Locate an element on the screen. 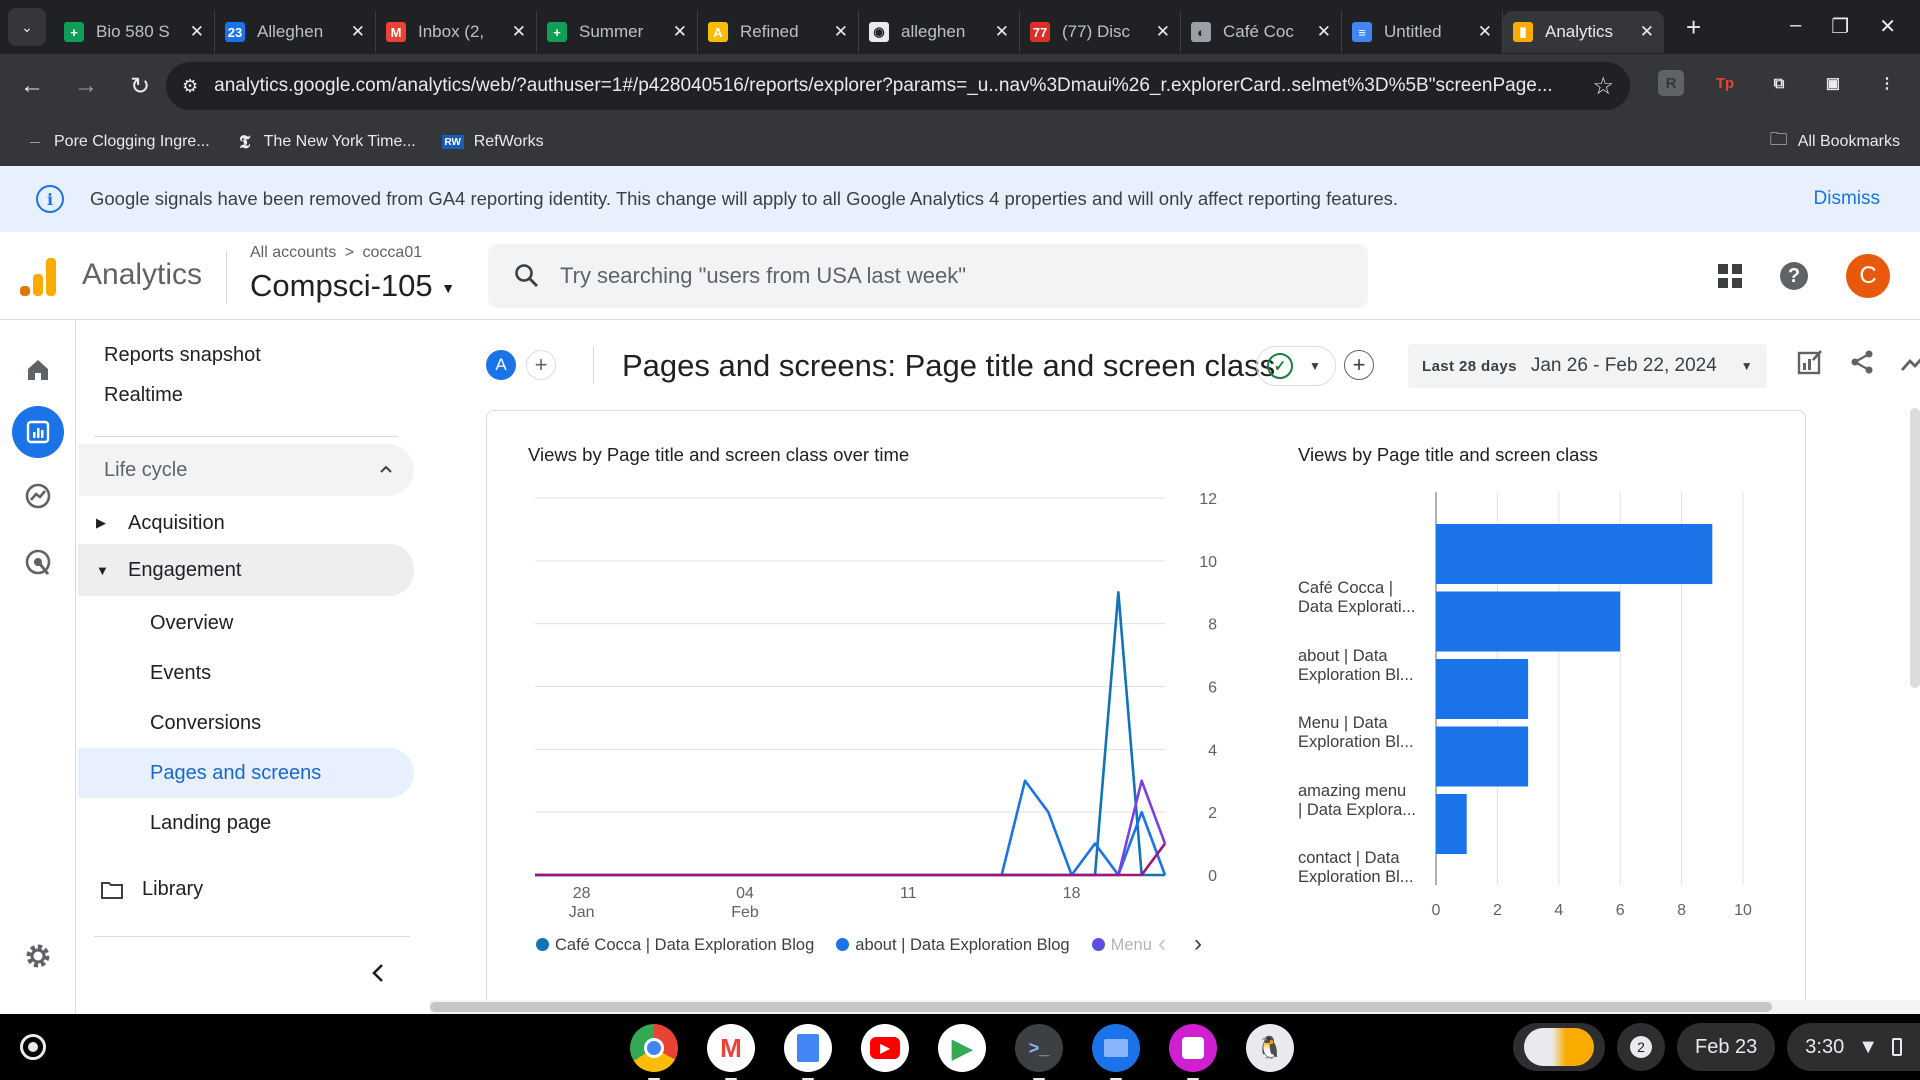  canvas-app-icon is located at coordinates (1193, 1052).